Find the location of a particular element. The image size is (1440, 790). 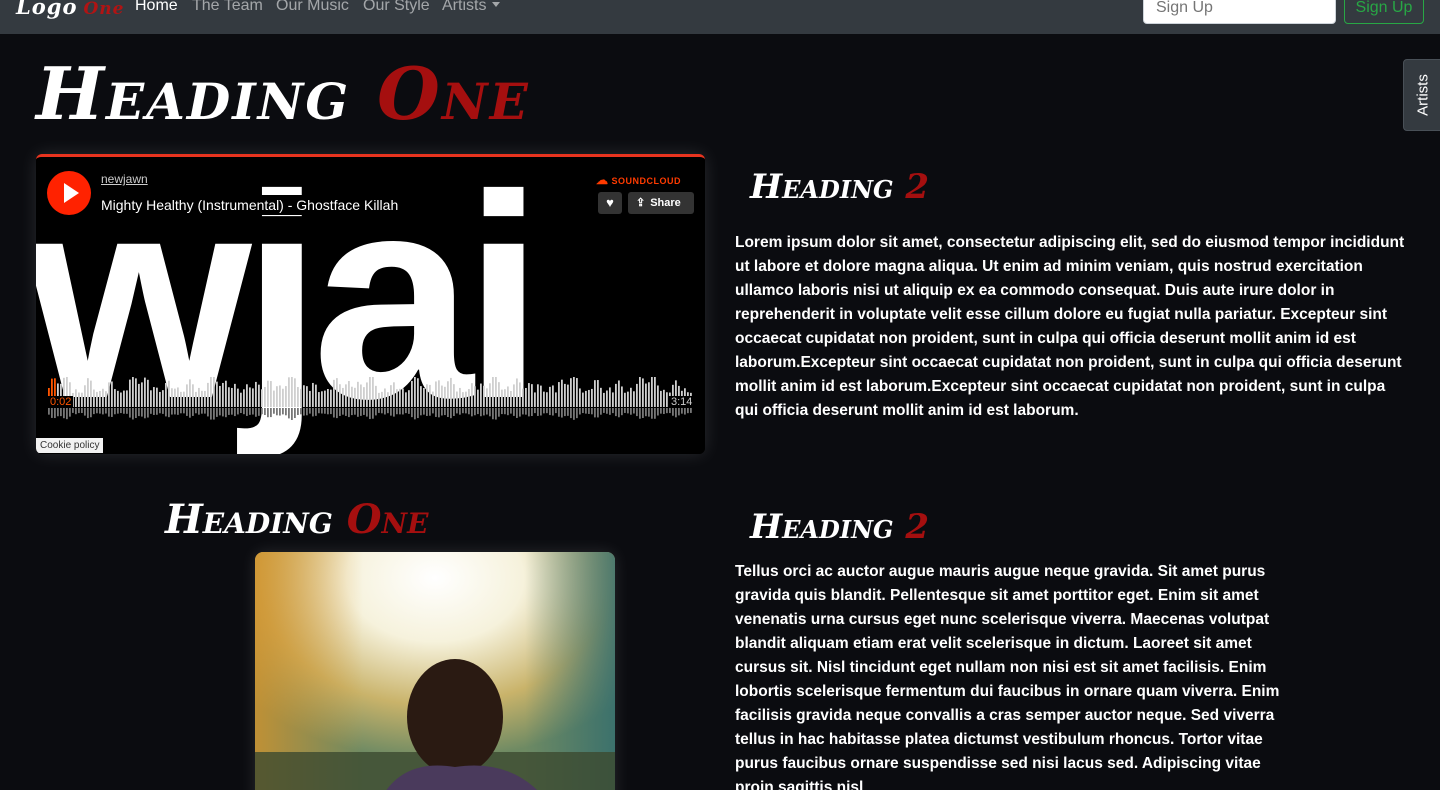

soundcloud-icon: ☁ is located at coordinates (602, 180).